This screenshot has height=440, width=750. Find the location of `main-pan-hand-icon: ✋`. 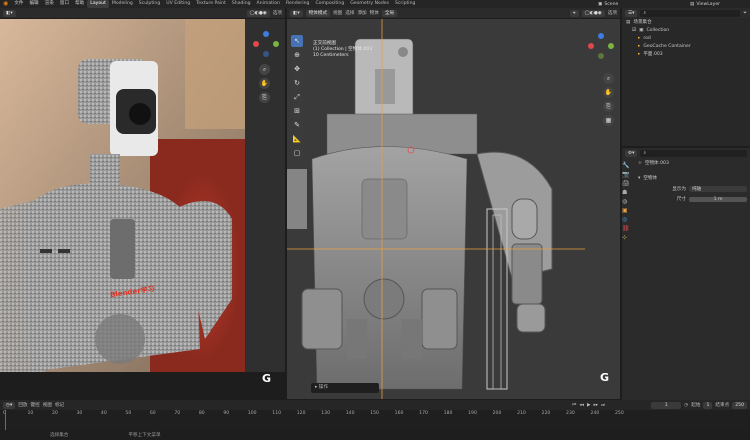

main-pan-hand-icon: ✋ is located at coordinates (608, 92).